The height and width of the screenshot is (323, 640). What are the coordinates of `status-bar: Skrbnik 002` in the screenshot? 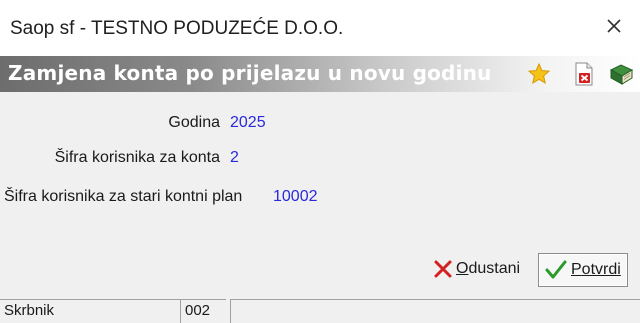 It's located at (320, 309).